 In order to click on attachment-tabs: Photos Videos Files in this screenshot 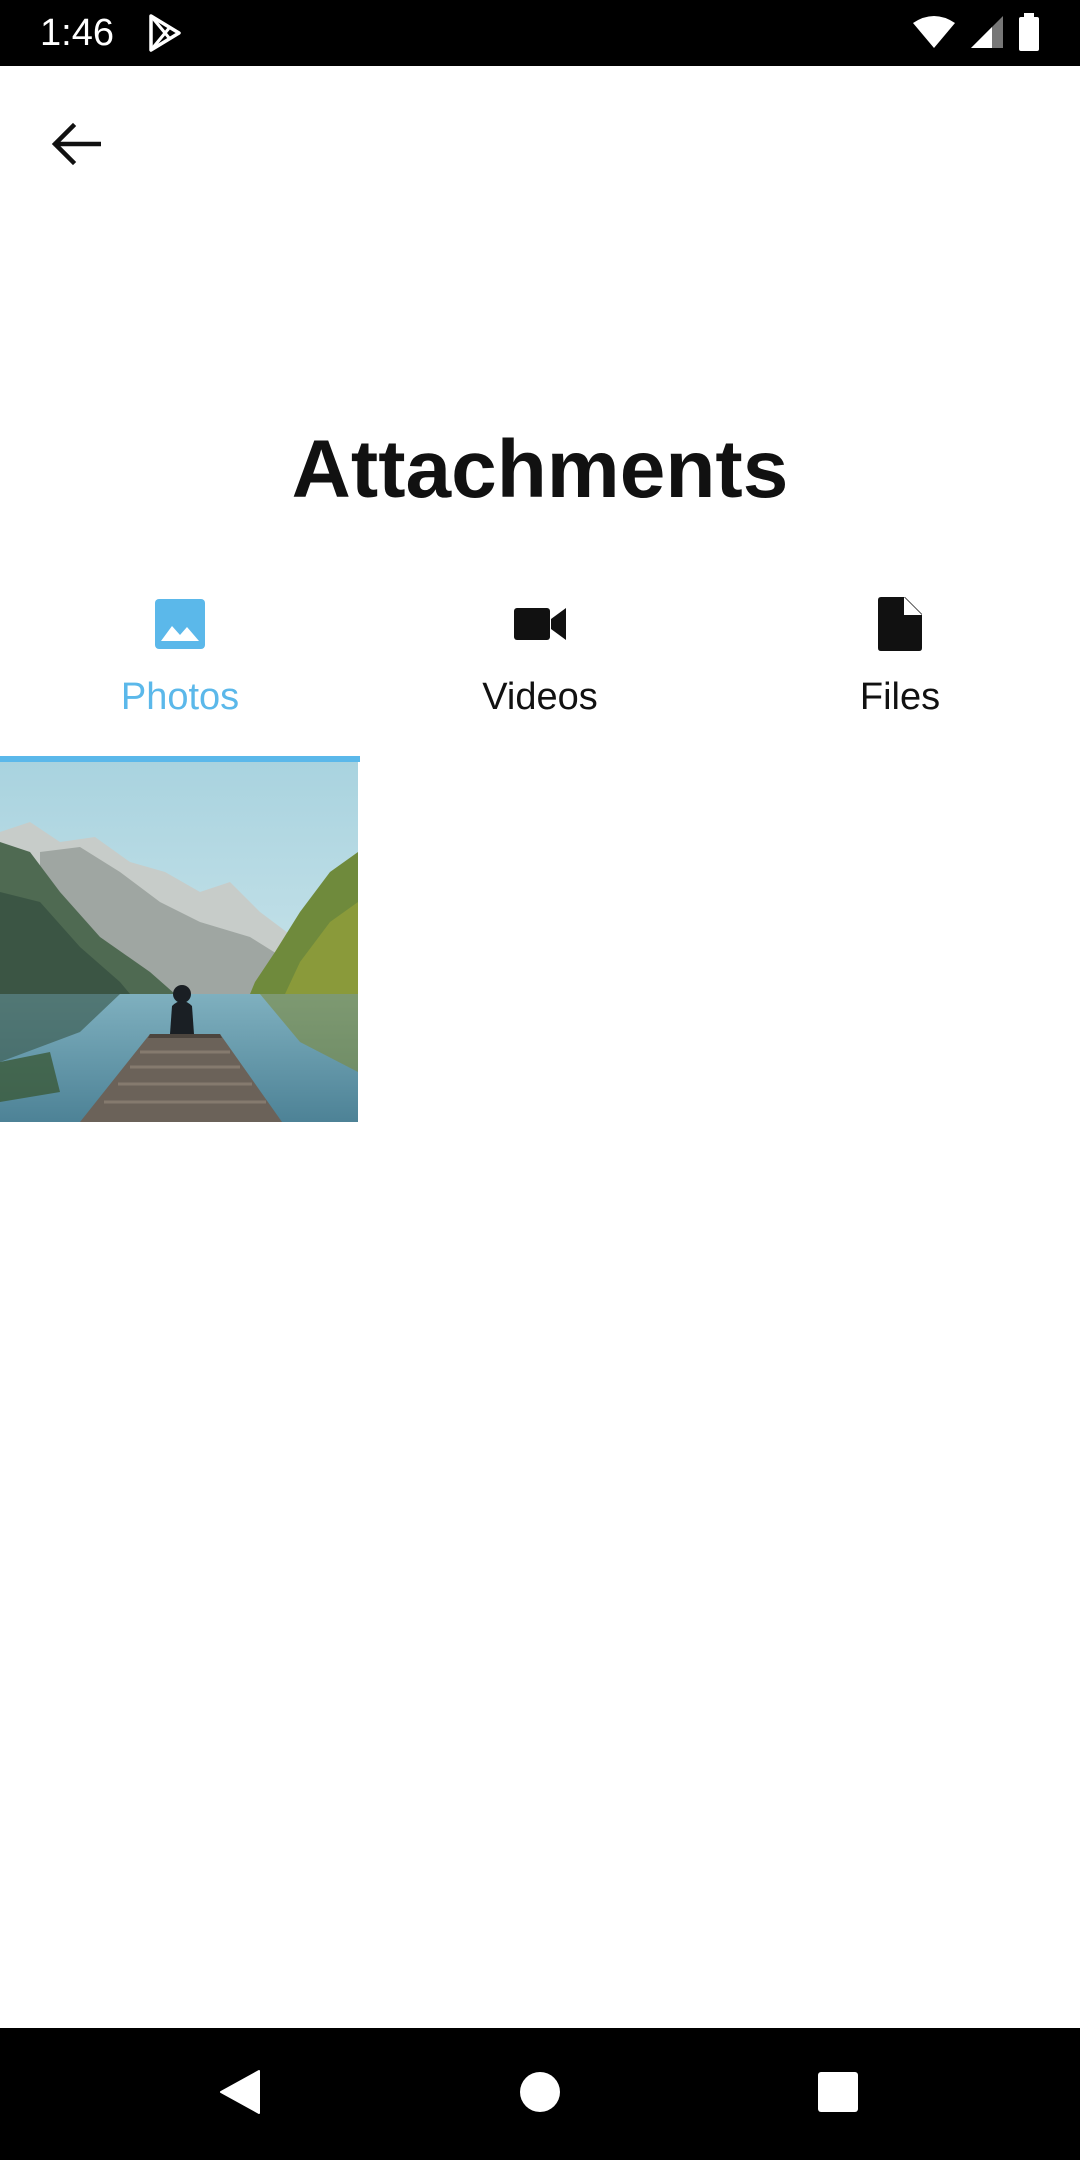, I will do `click(540, 671)`.